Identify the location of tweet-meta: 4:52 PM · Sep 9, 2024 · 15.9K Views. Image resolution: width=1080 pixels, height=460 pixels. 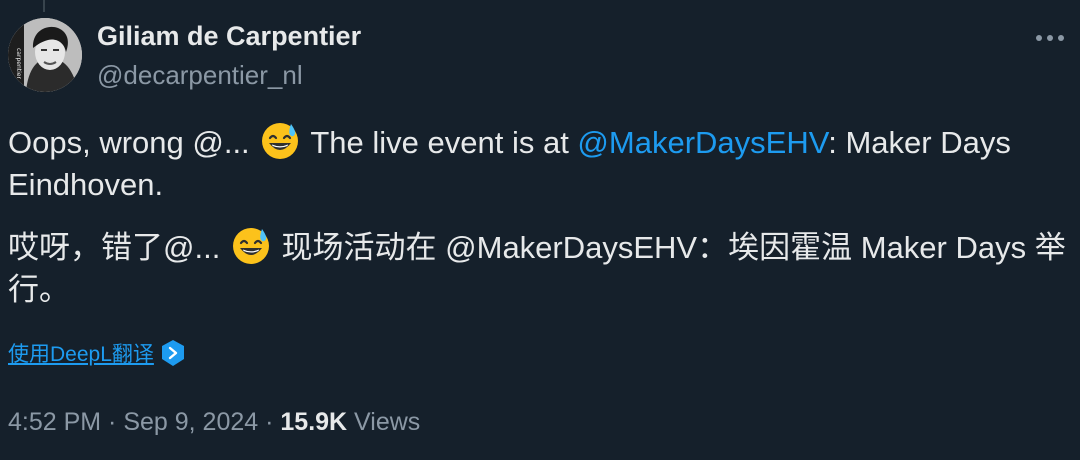
(214, 422).